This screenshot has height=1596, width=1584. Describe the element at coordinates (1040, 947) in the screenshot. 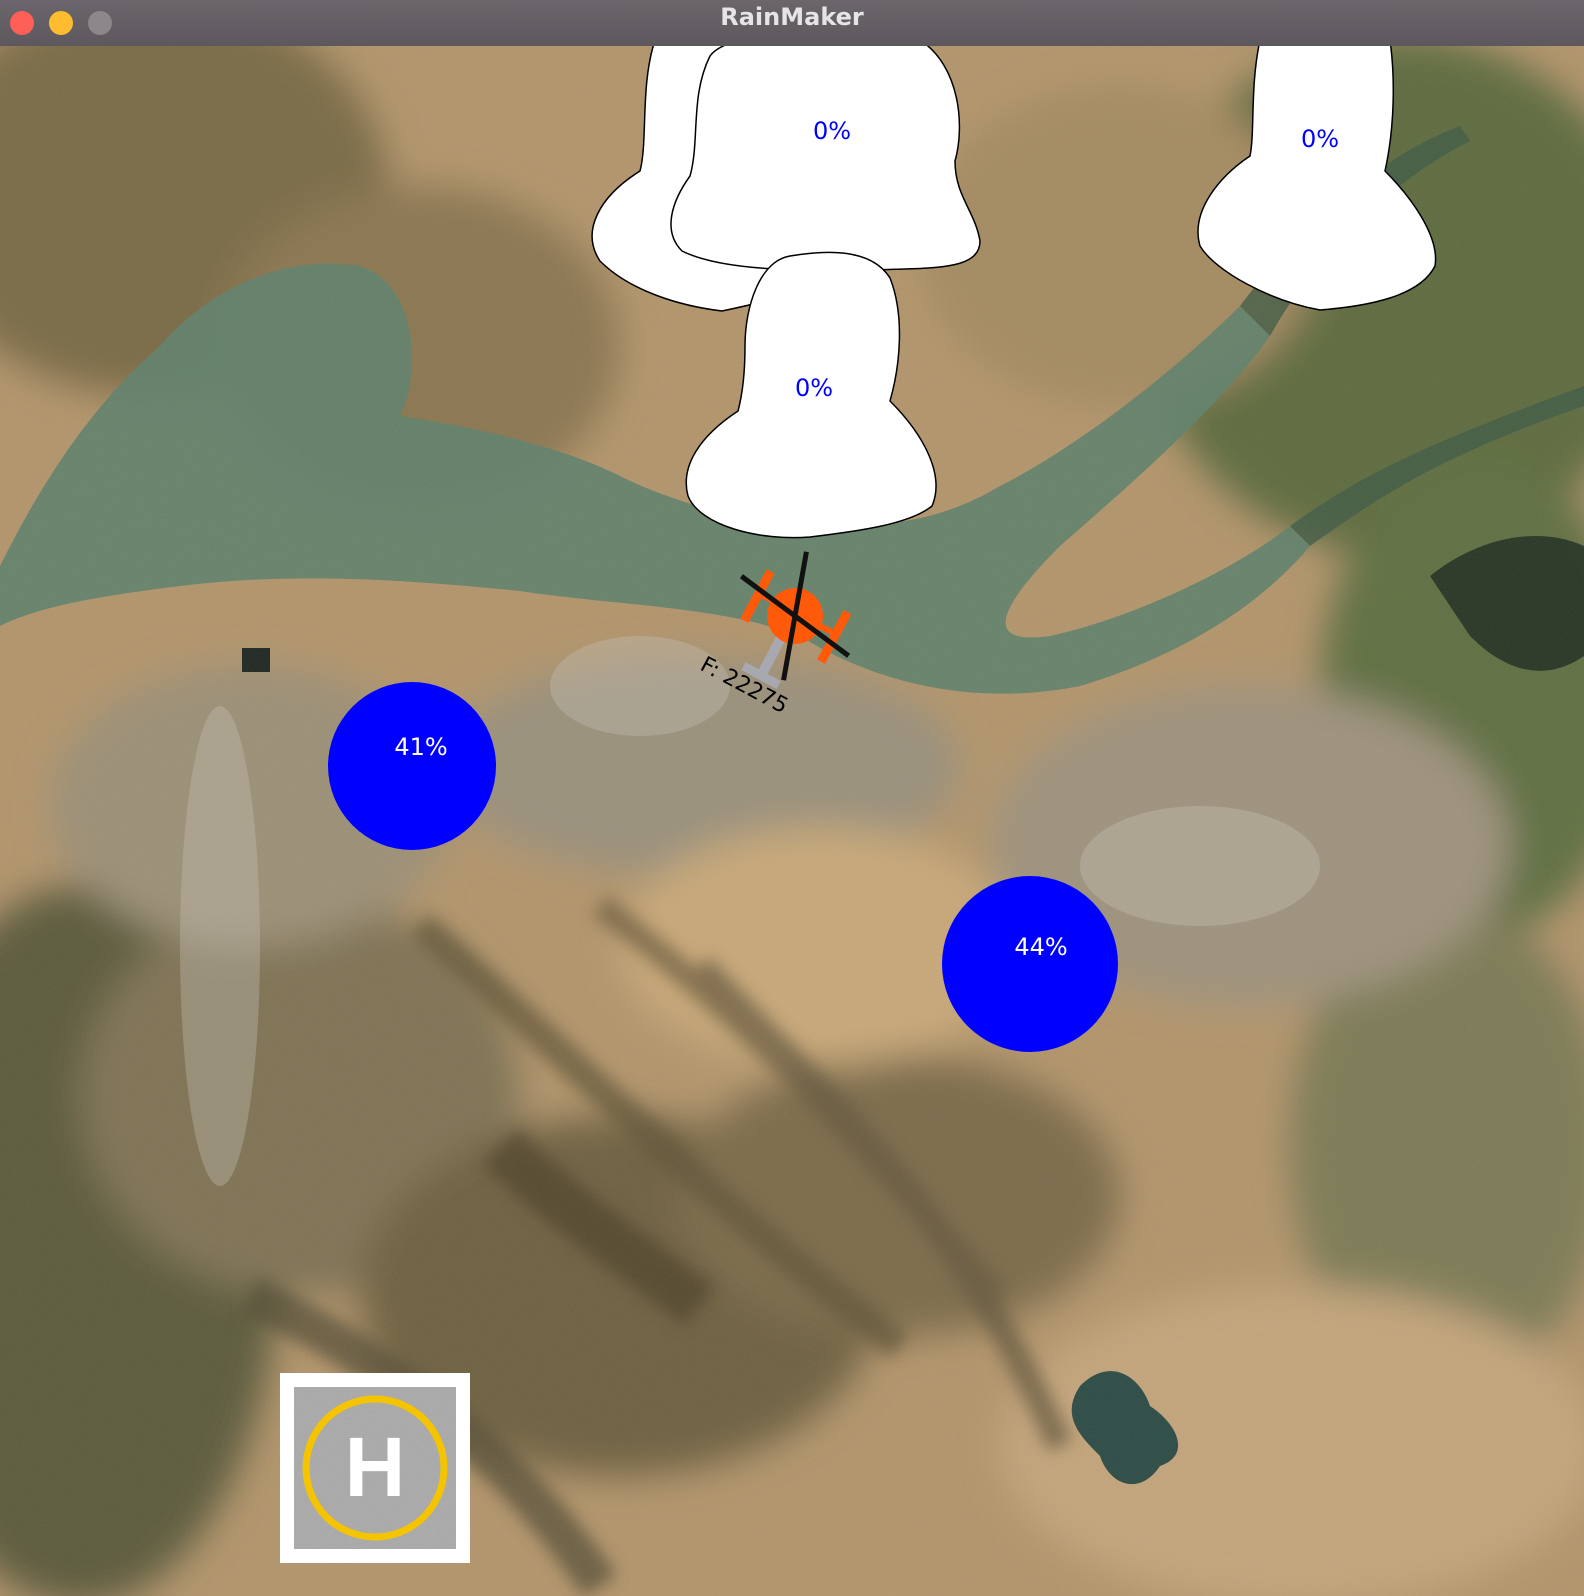

I see `pond-2-label: 44%` at that location.